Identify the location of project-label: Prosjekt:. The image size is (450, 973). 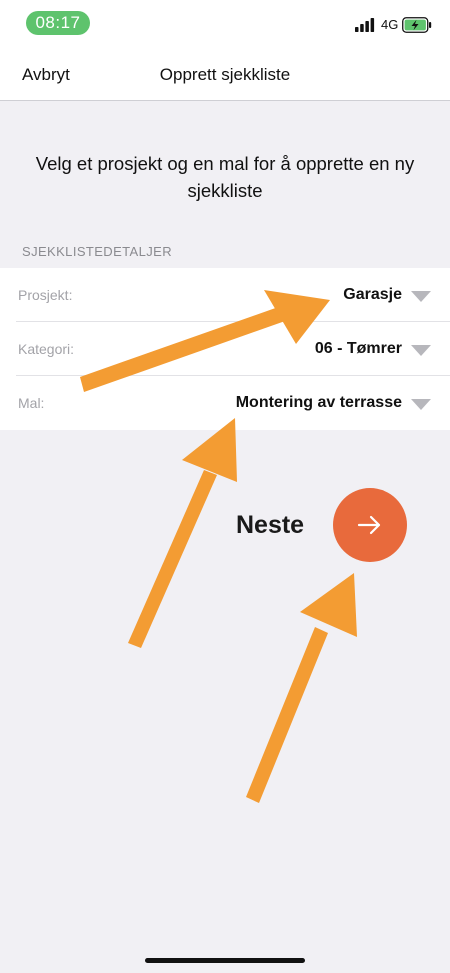
(45, 295).